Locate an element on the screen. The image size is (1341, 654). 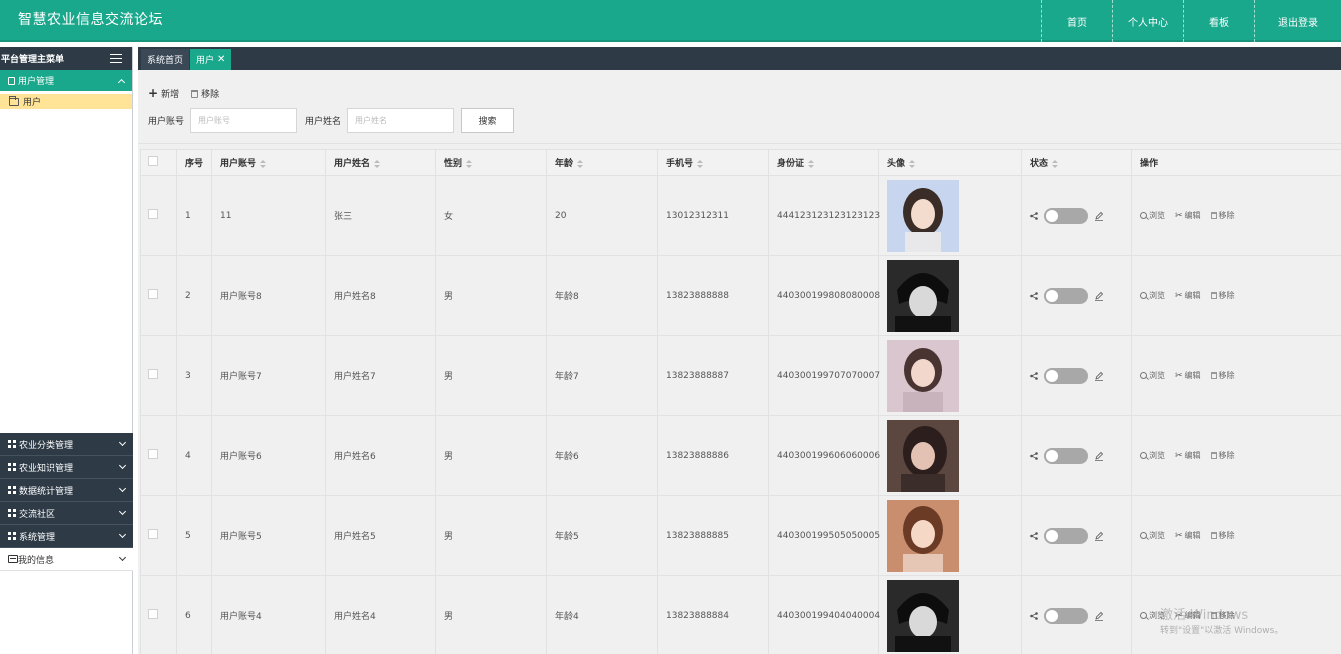
col-avatar: 头像 is located at coordinates (950, 162).